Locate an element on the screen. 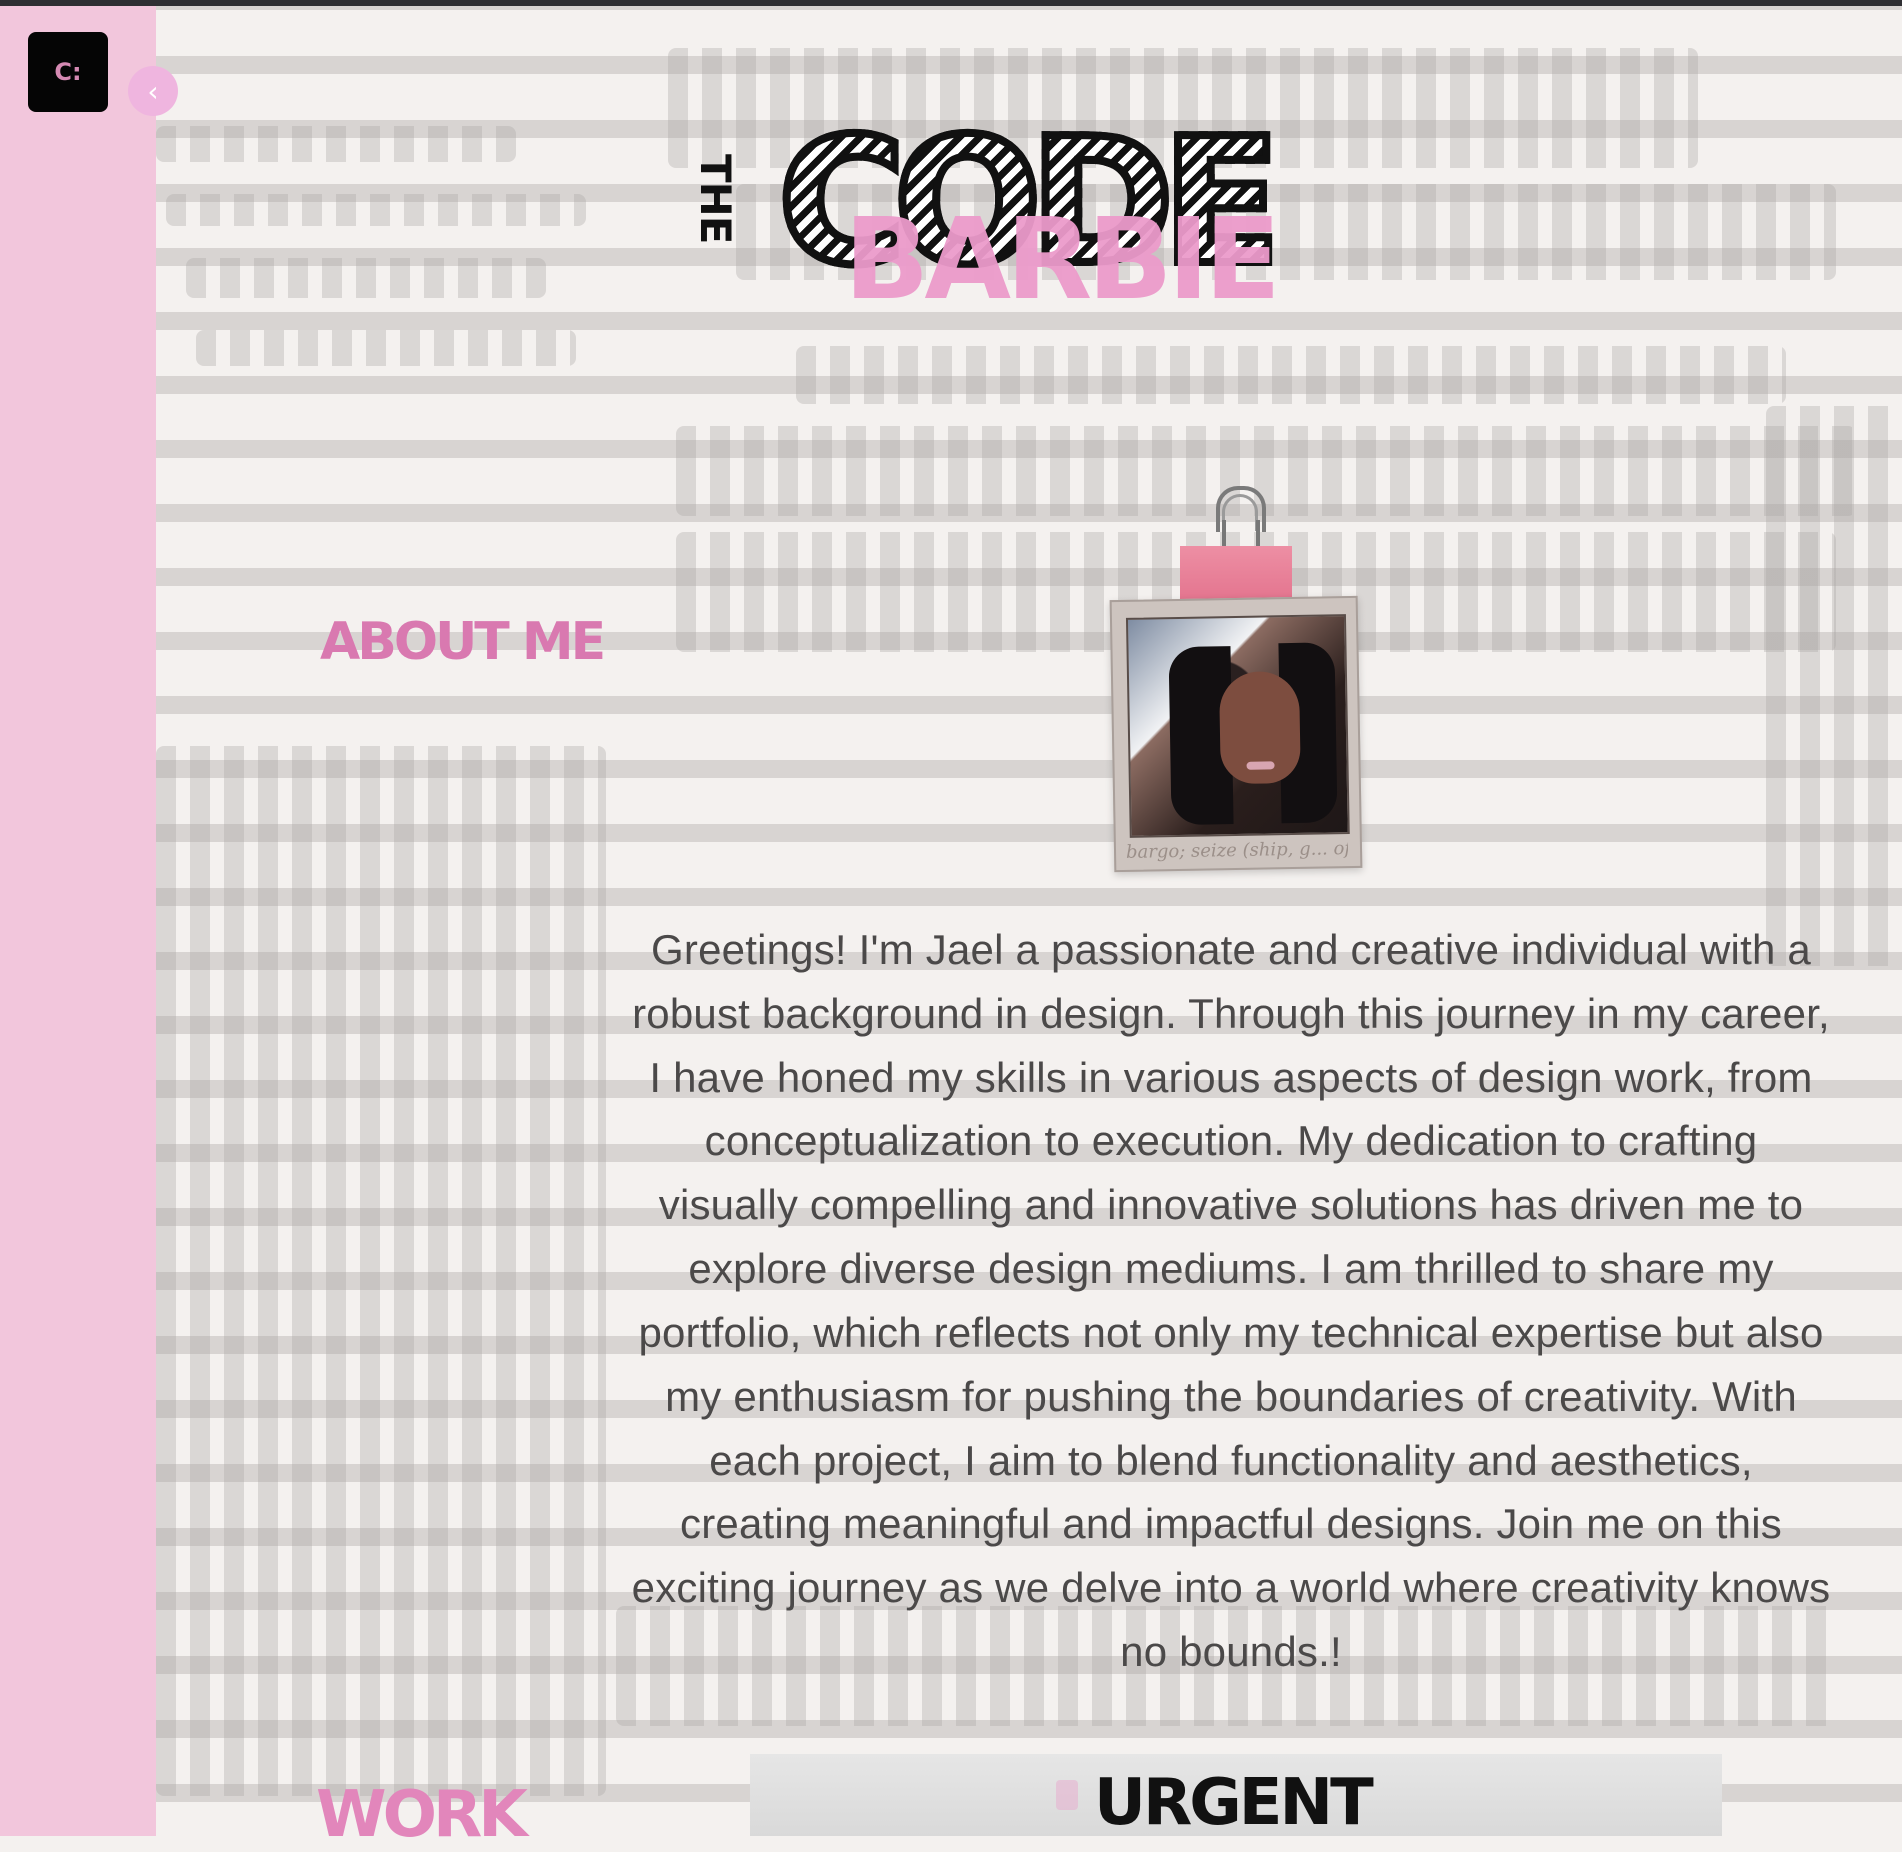  chevron-left-icon: ‹ is located at coordinates (153, 91).